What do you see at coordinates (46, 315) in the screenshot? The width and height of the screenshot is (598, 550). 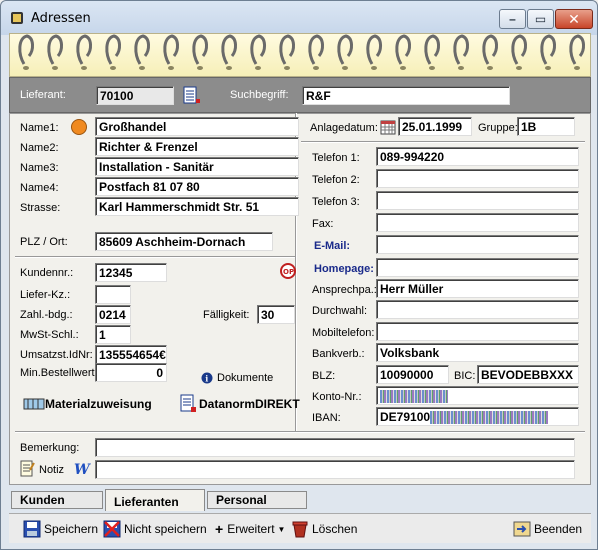 I see `zahlbdg-label: Zahl.-bdg.:` at bounding box center [46, 315].